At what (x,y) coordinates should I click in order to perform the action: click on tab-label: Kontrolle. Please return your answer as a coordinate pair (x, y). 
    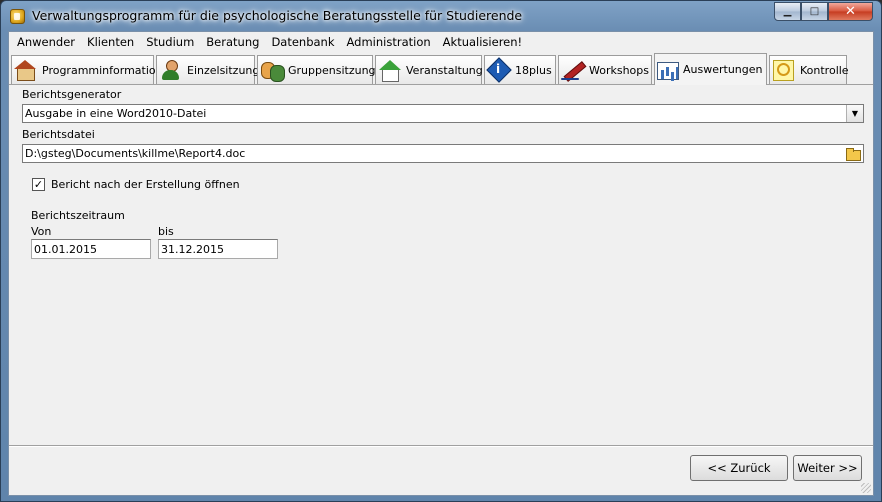
    Looking at the image, I should click on (824, 70).